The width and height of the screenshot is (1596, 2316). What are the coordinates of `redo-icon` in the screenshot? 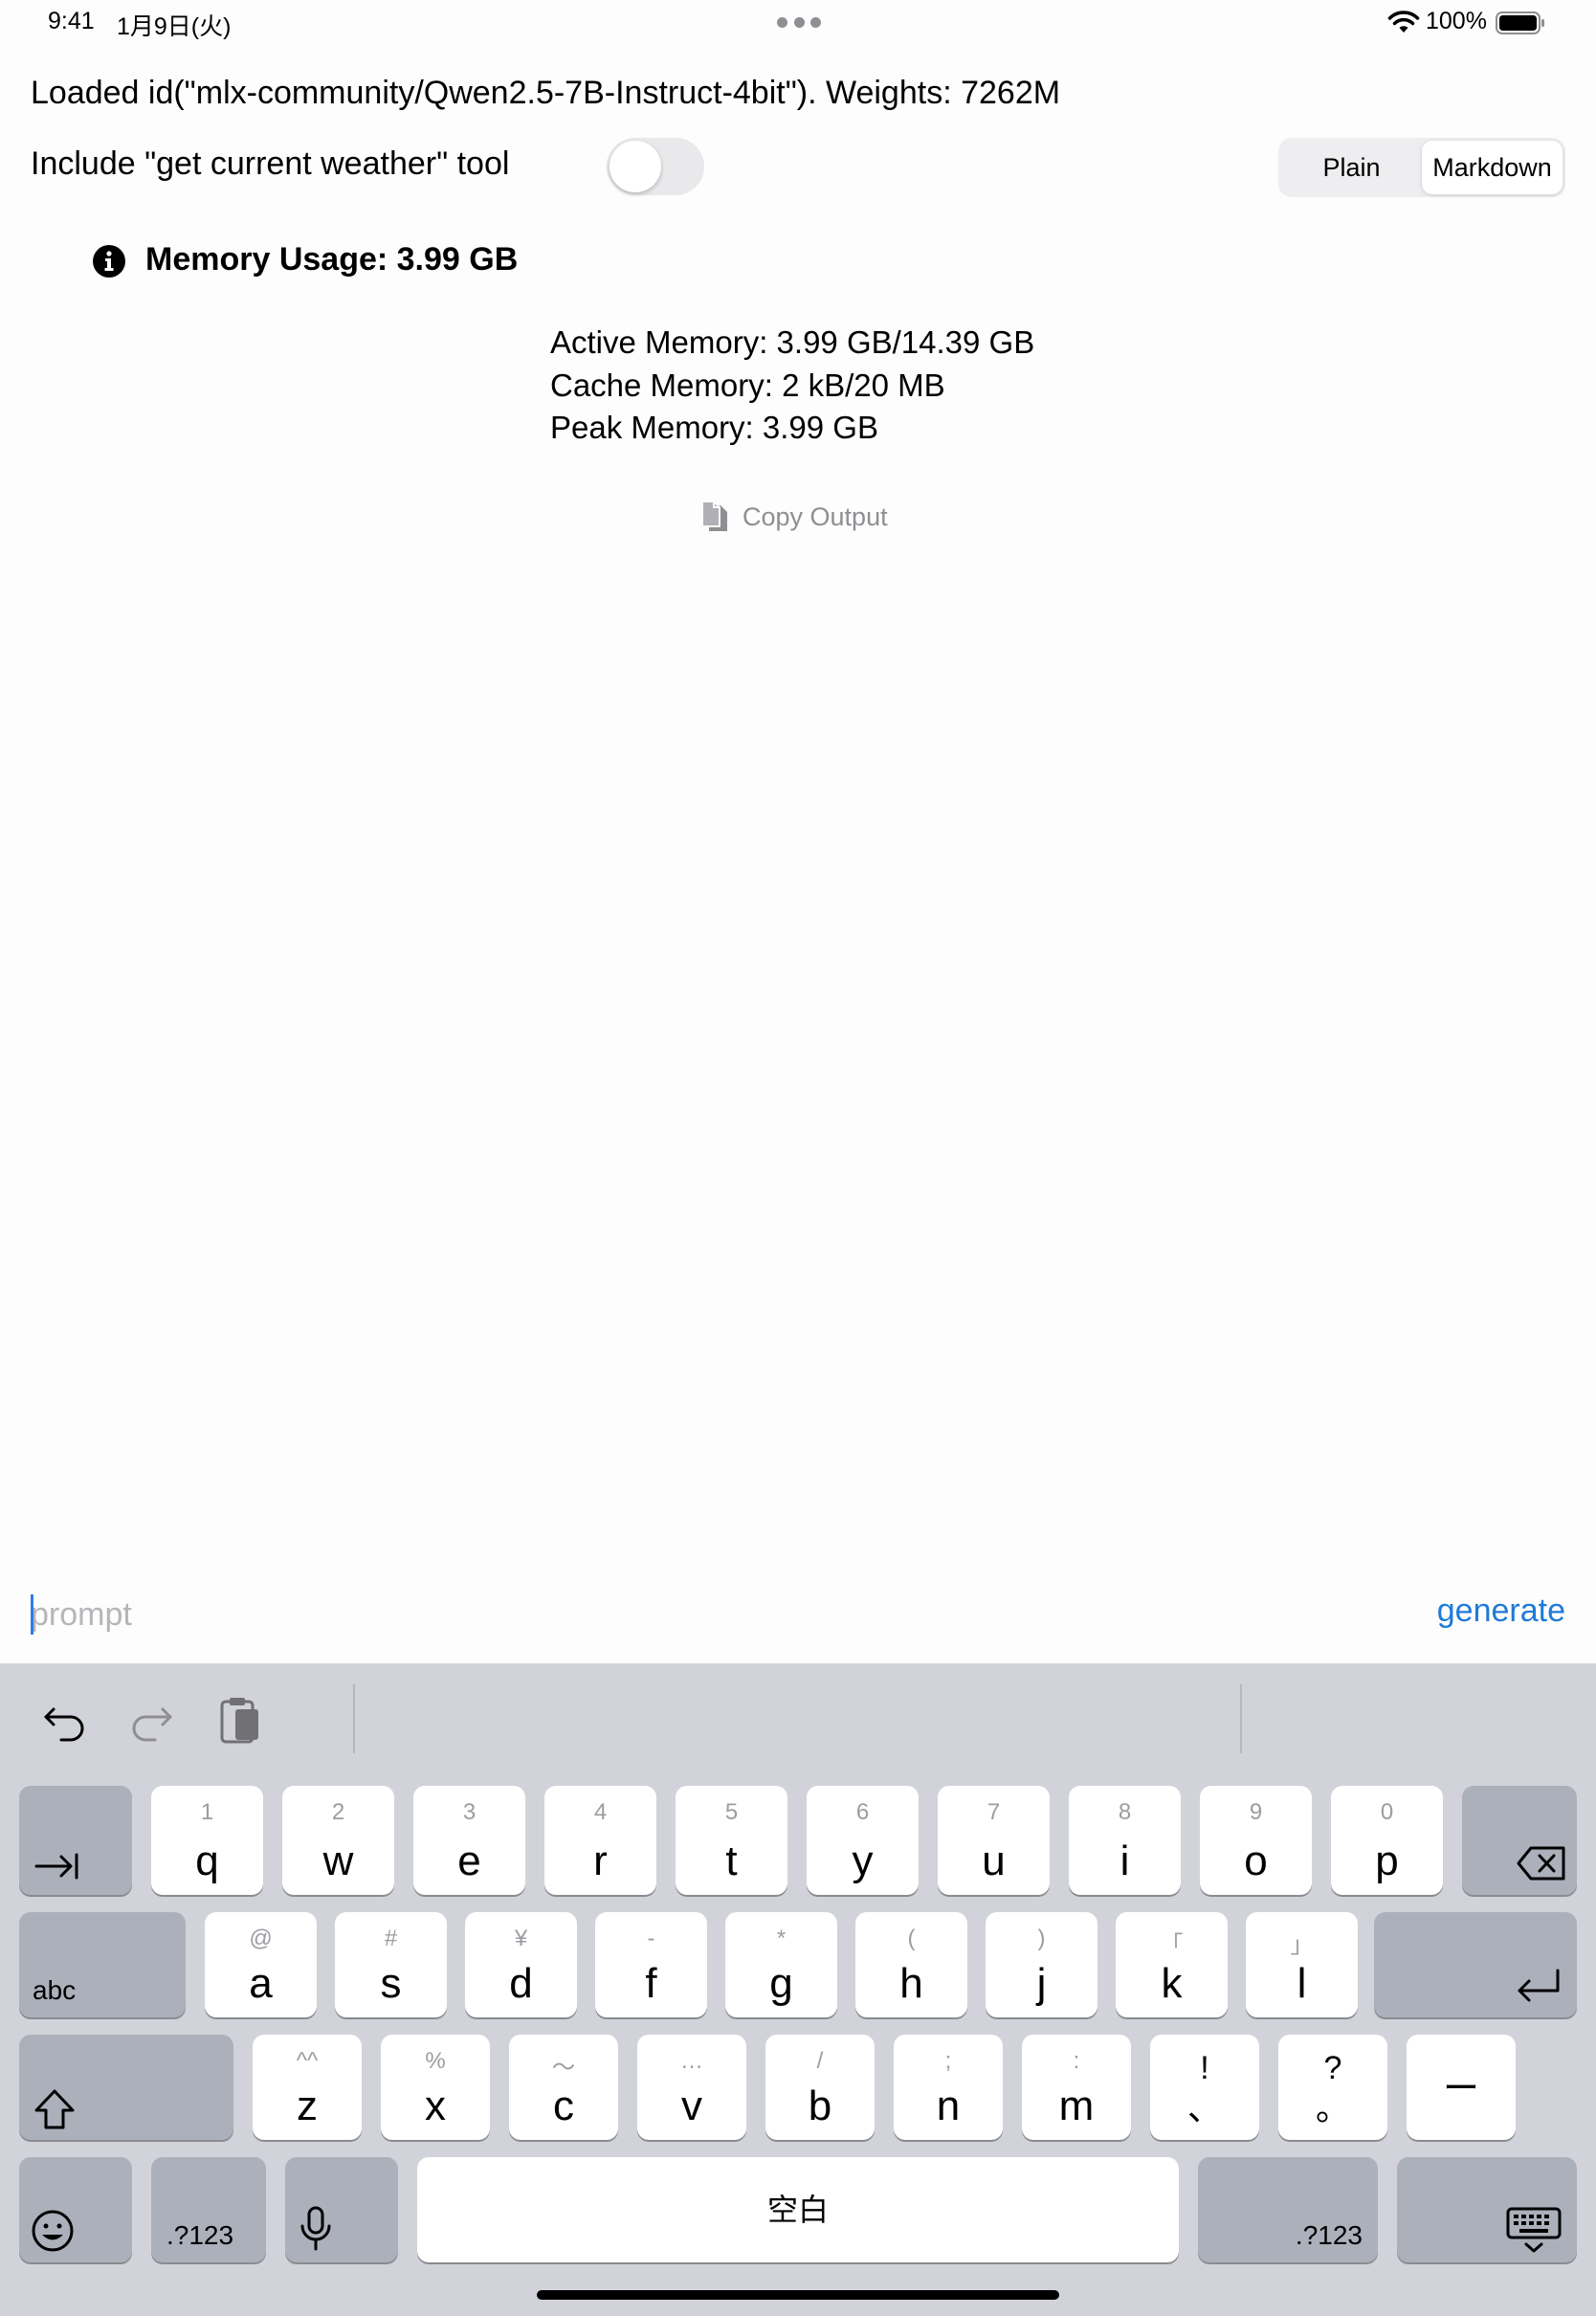 It's located at (151, 1721).